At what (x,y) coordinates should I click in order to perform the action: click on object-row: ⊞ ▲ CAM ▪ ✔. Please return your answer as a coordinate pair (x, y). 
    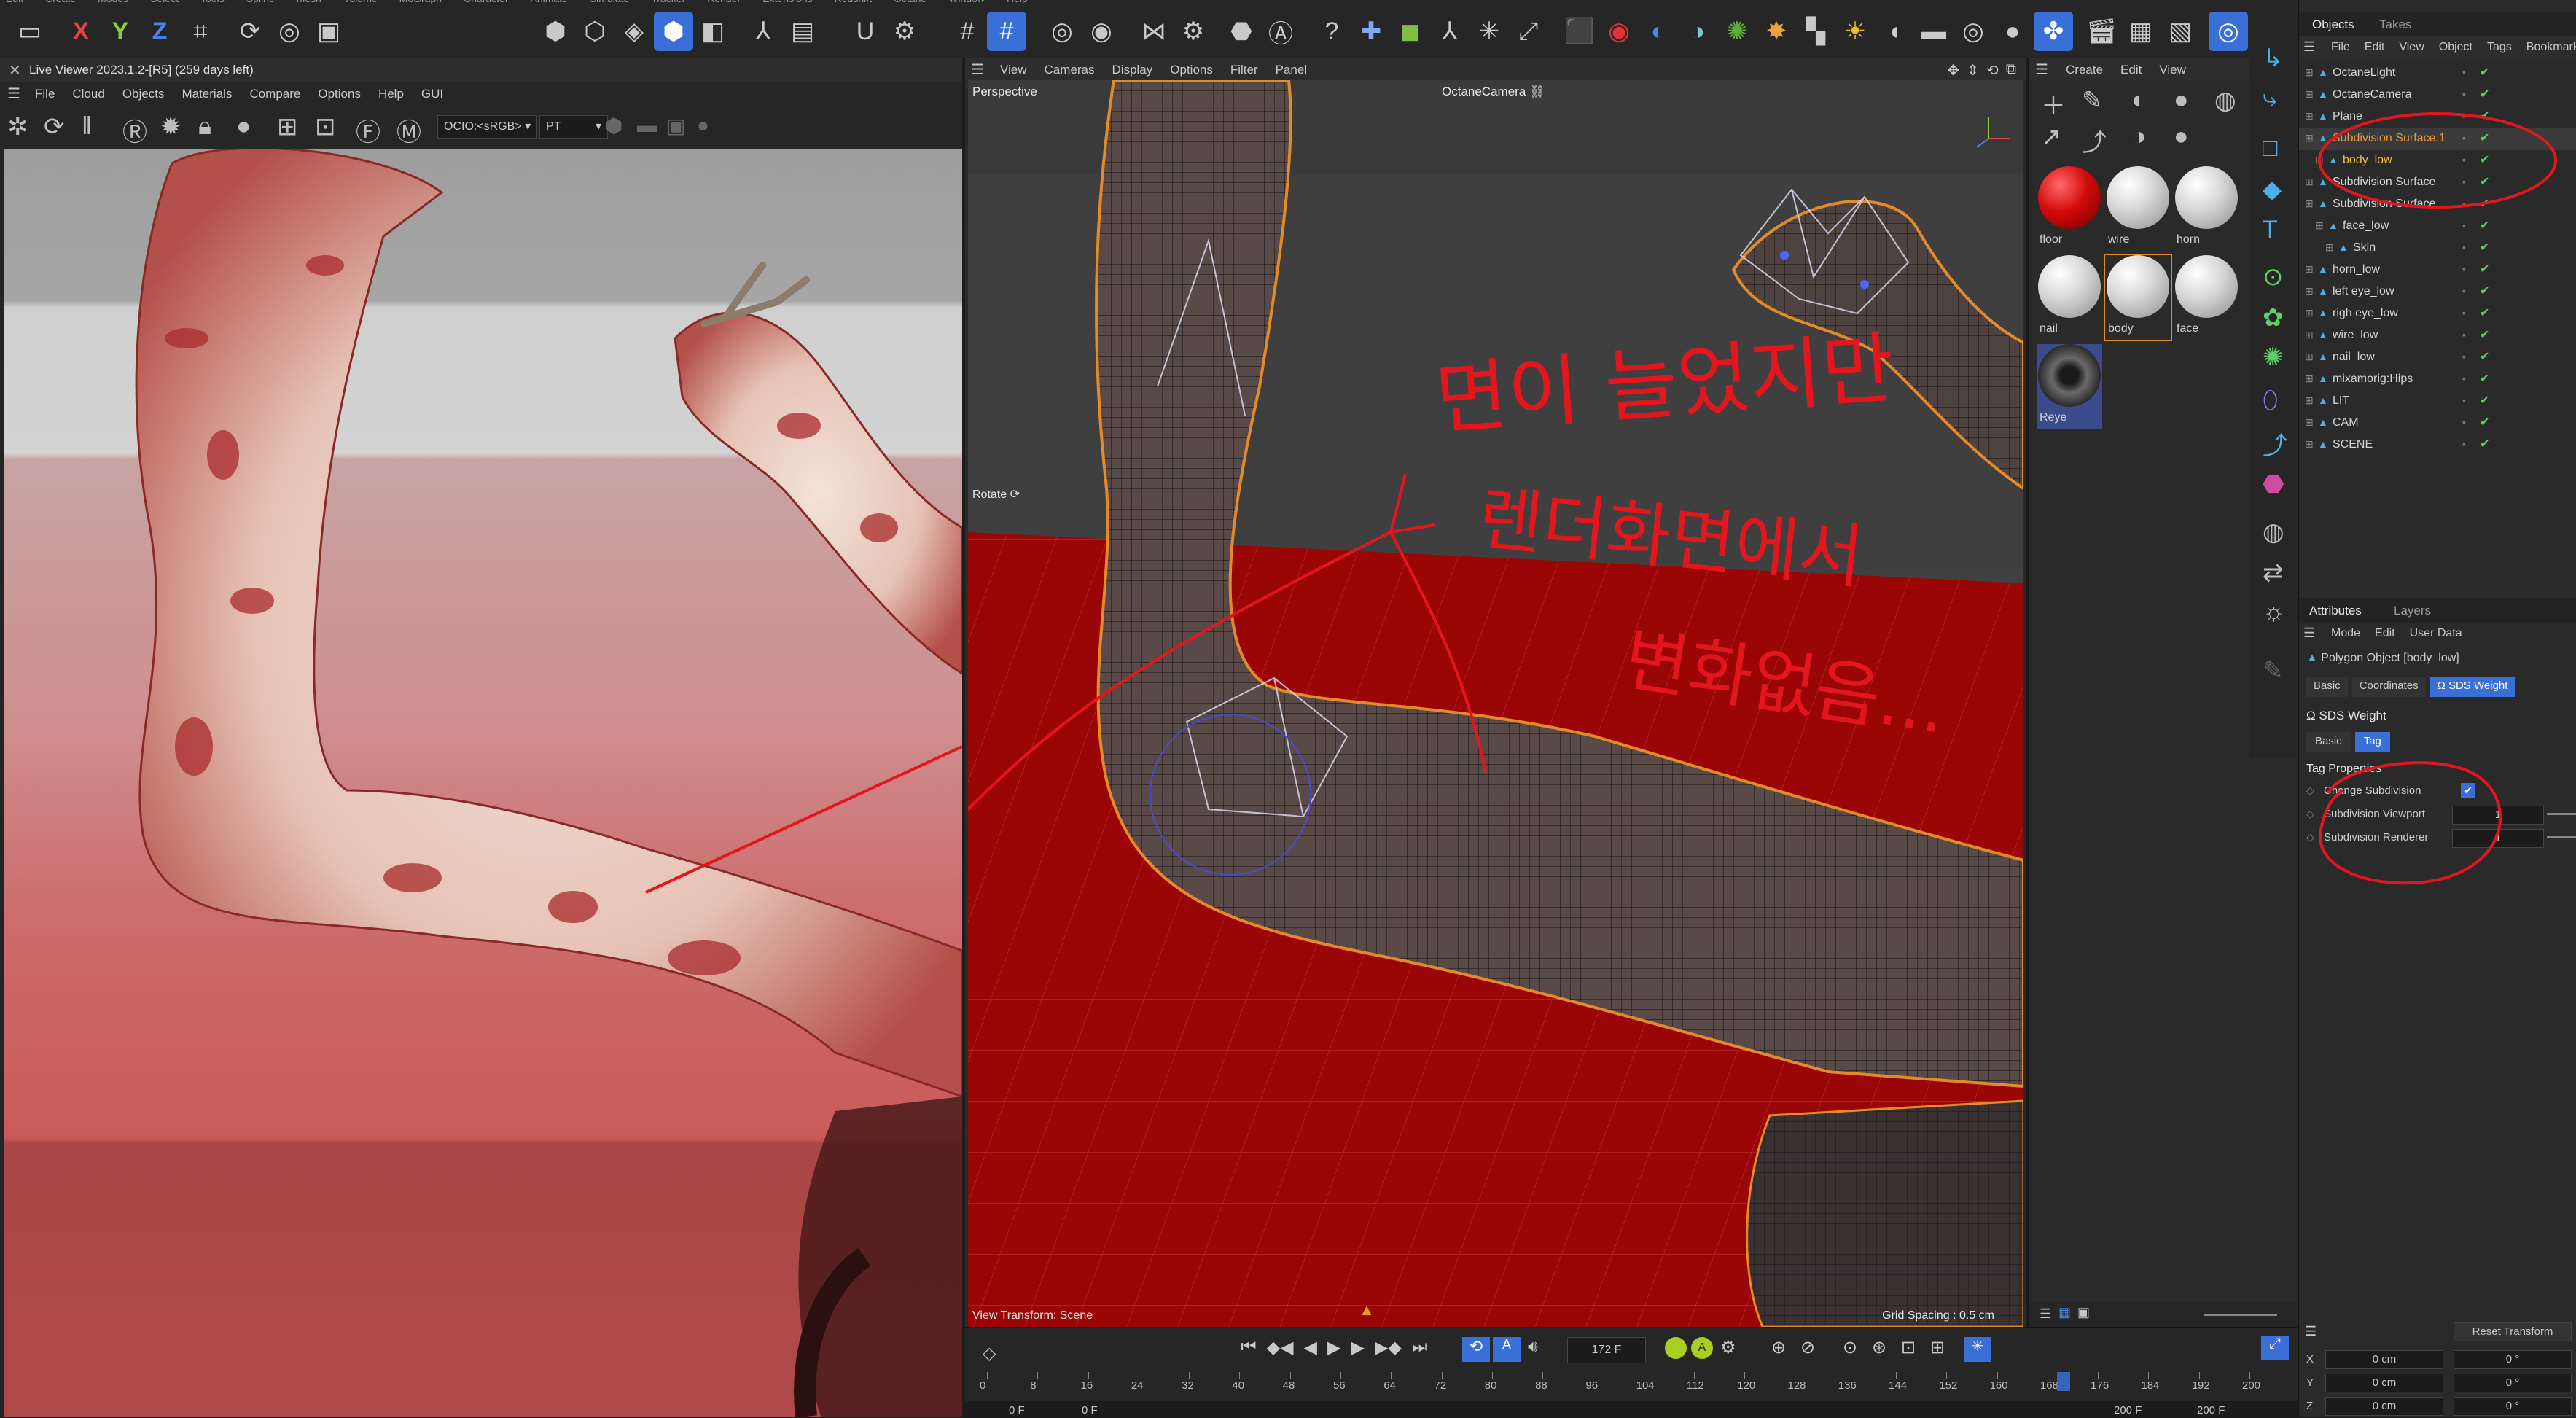
    Looking at the image, I should click on (2437, 424).